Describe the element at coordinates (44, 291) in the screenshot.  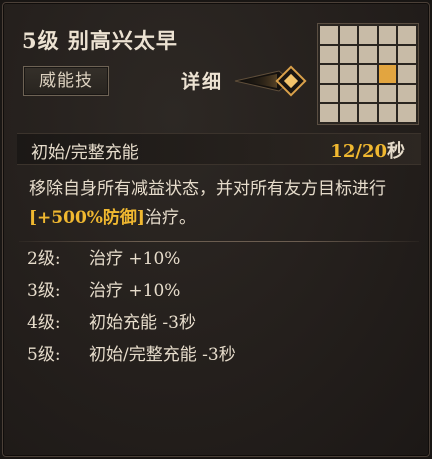
I see `level-number: 3级:` at that location.